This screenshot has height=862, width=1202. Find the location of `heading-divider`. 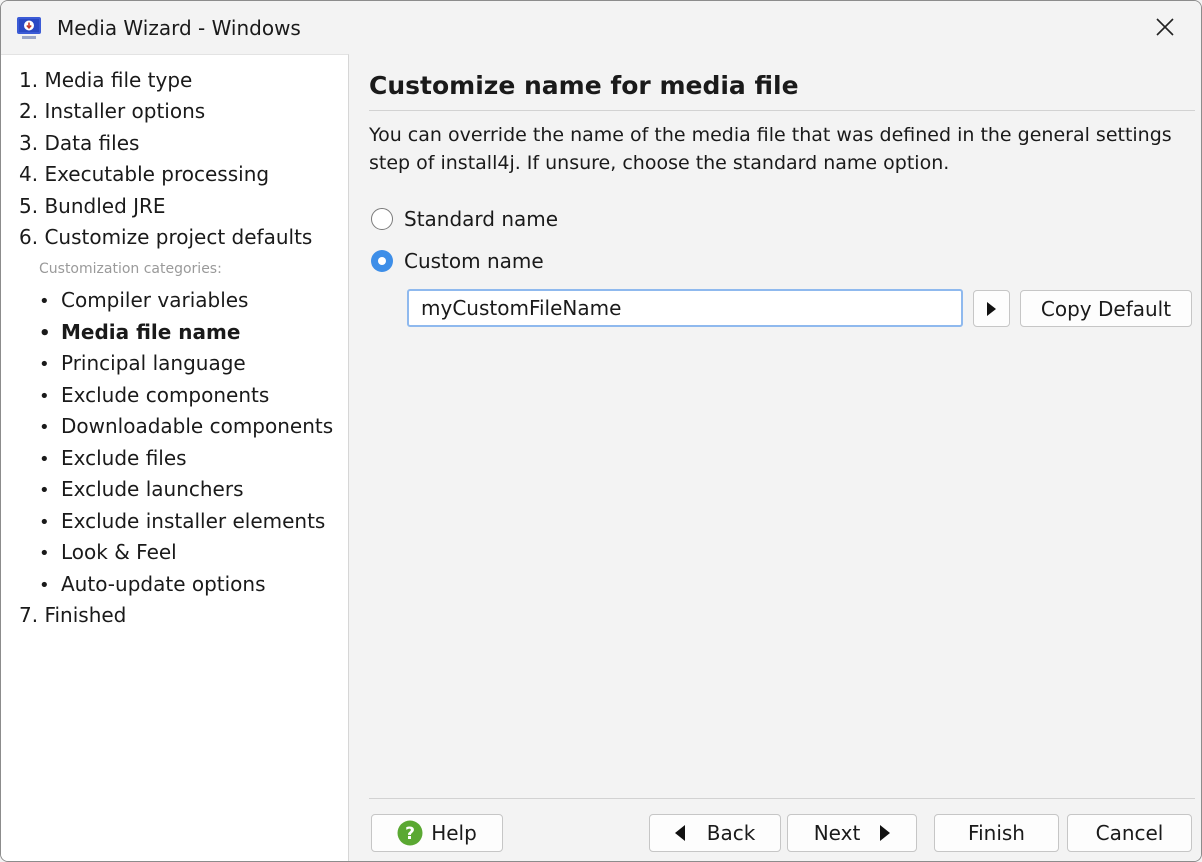

heading-divider is located at coordinates (782, 110).